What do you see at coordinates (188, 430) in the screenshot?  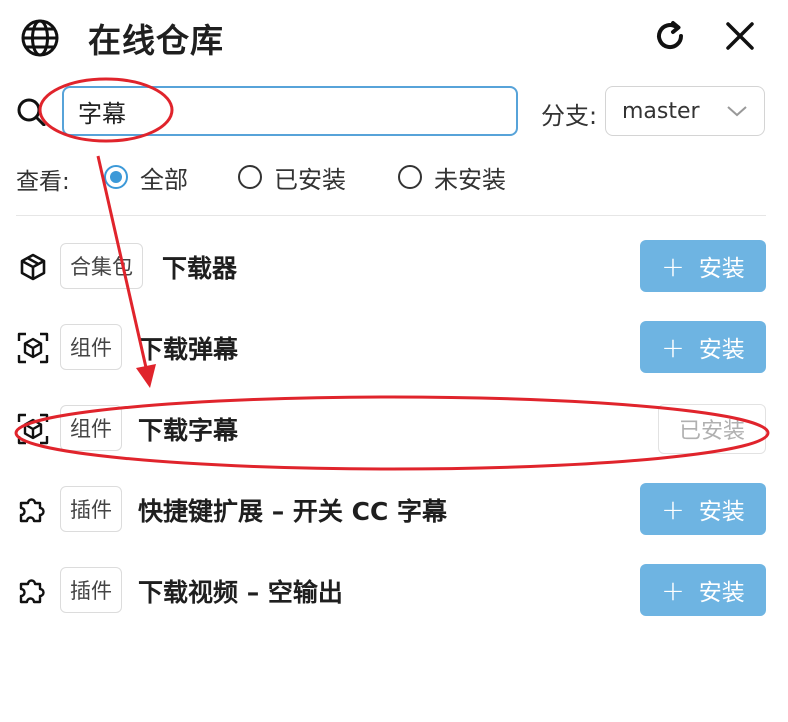 I see `item-name: 下载字幕` at bounding box center [188, 430].